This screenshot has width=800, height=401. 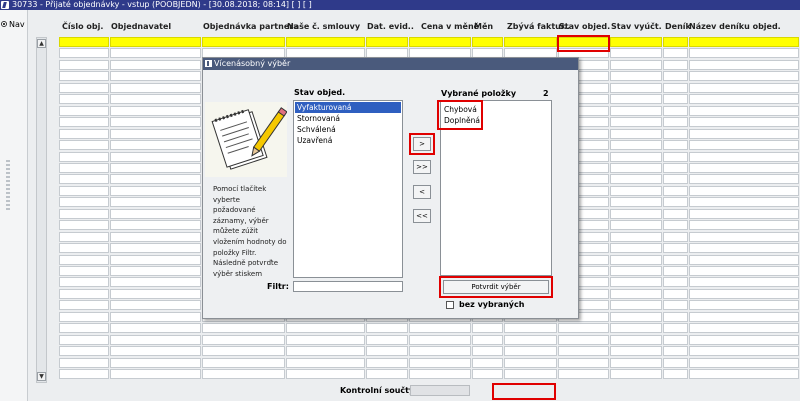 I want to click on available-item-vyfakturovana: Vyfakturovaná, so click(x=348, y=107).